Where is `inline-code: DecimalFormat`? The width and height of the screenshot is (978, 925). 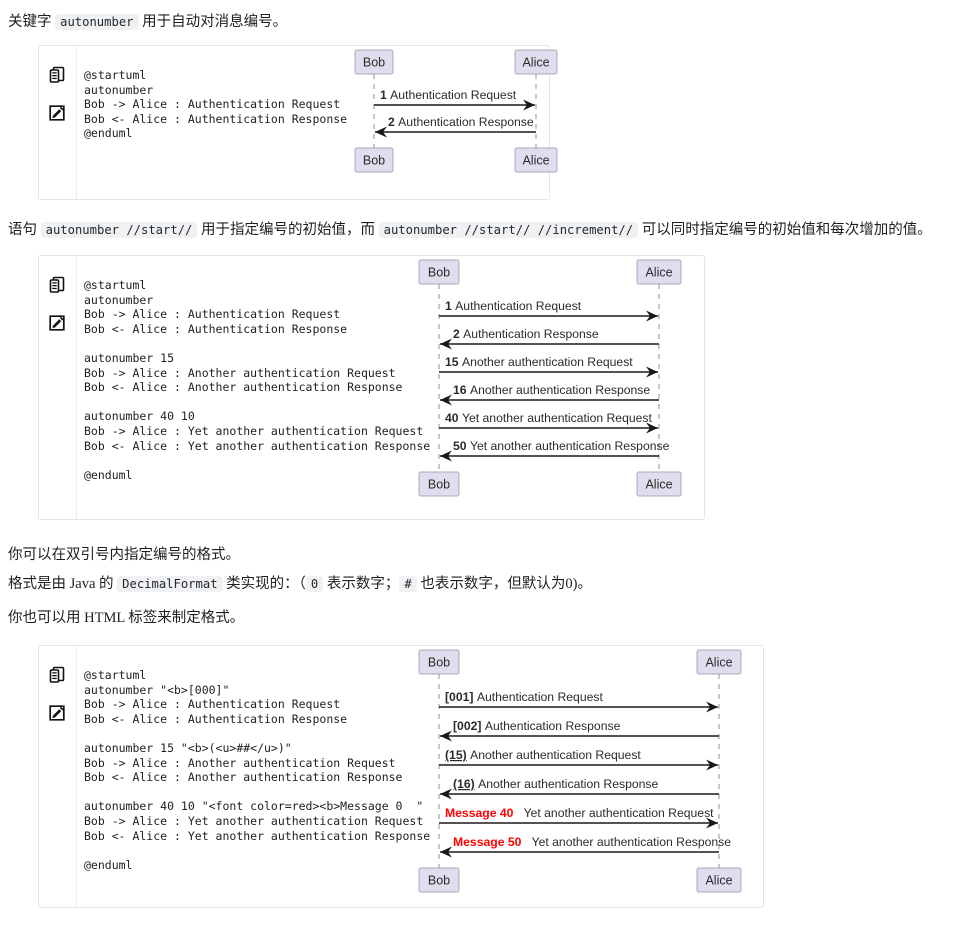
inline-code: DecimalFormat is located at coordinates (170, 584).